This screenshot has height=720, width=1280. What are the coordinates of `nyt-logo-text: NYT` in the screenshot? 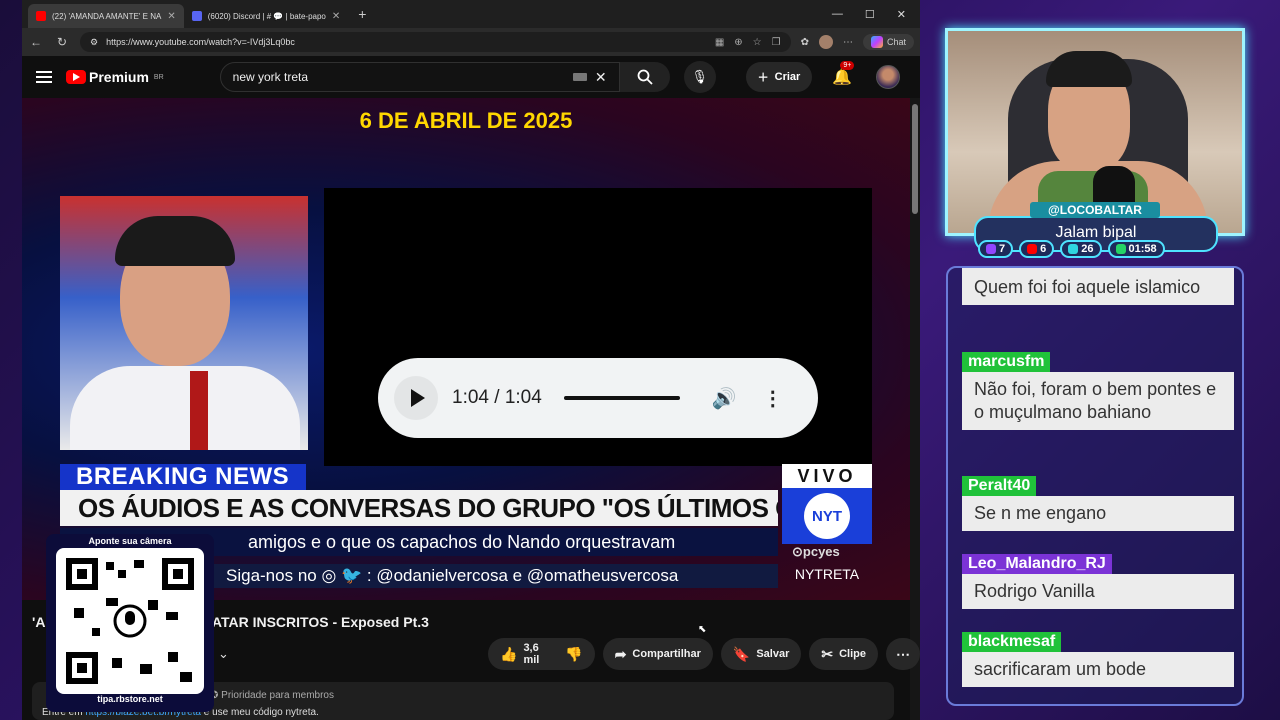 It's located at (827, 516).